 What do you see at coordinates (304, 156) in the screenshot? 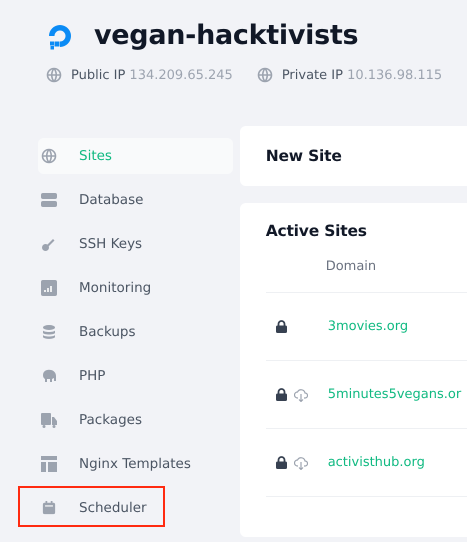
I see `card-title: New Site` at bounding box center [304, 156].